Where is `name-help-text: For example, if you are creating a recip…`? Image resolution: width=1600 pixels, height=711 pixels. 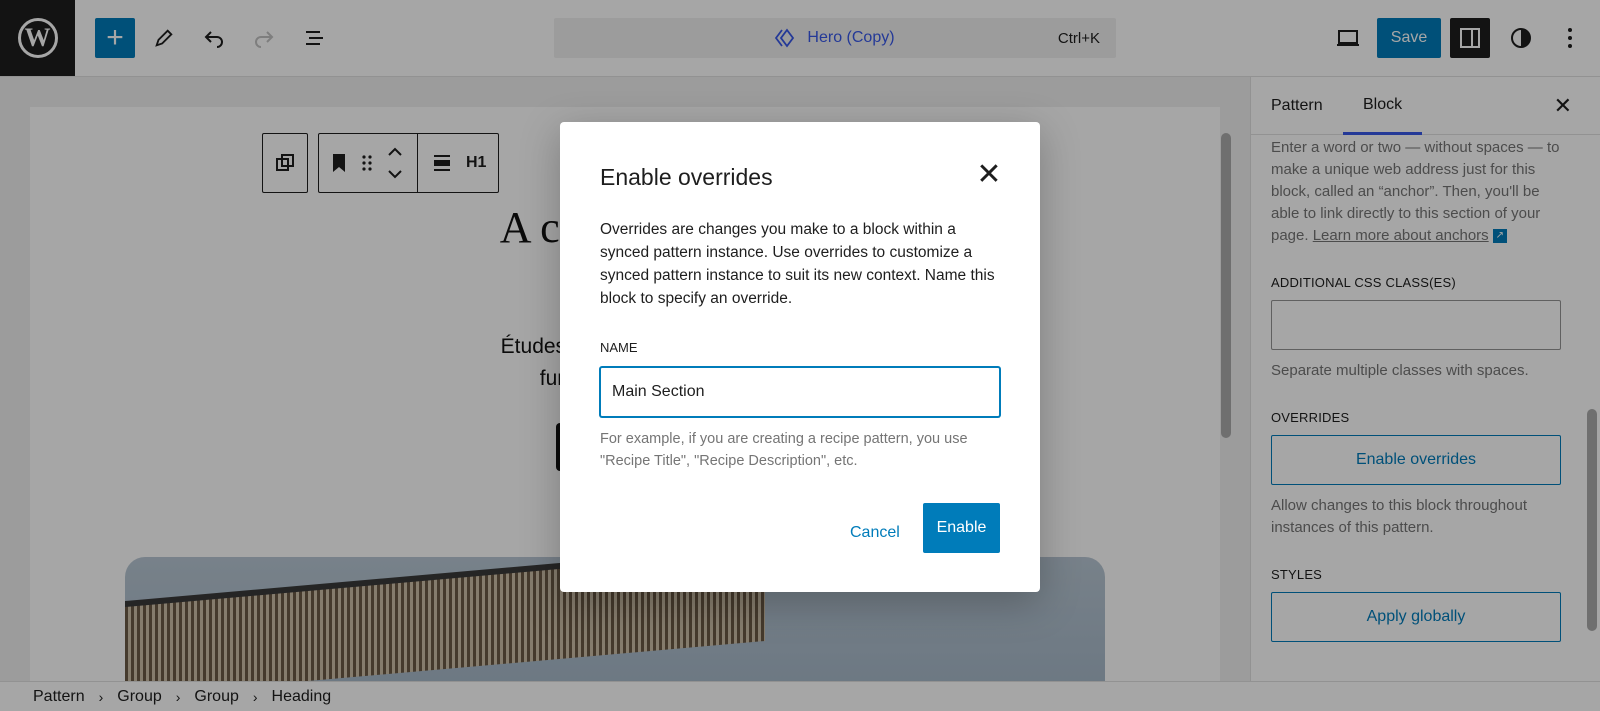 name-help-text: For example, if you are creating a recip… is located at coordinates (784, 450).